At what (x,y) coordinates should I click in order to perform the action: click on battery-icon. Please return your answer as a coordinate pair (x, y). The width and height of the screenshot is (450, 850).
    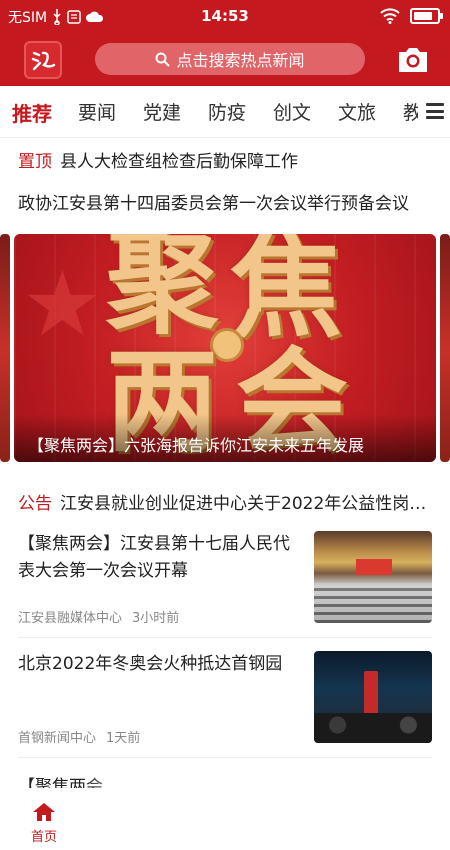
    Looking at the image, I should click on (426, 16).